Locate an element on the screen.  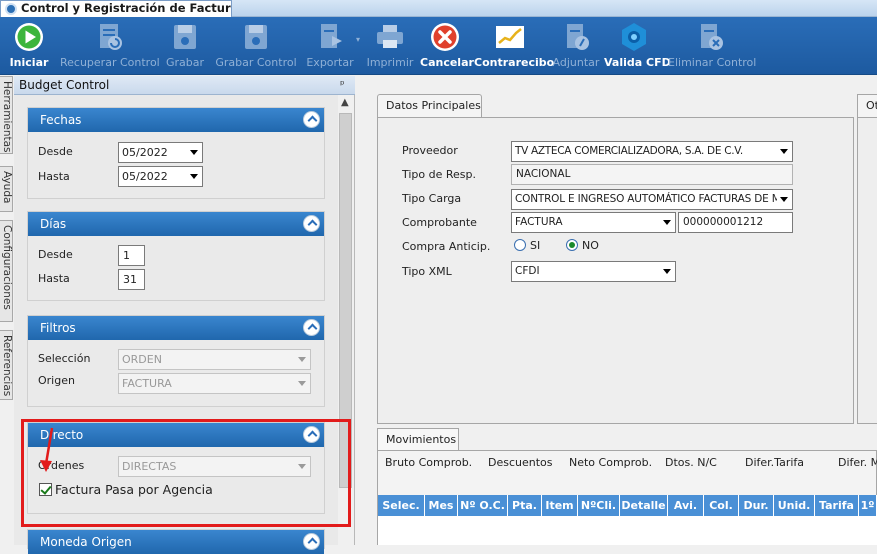
filtros-header: Filtros is located at coordinates (176, 328).